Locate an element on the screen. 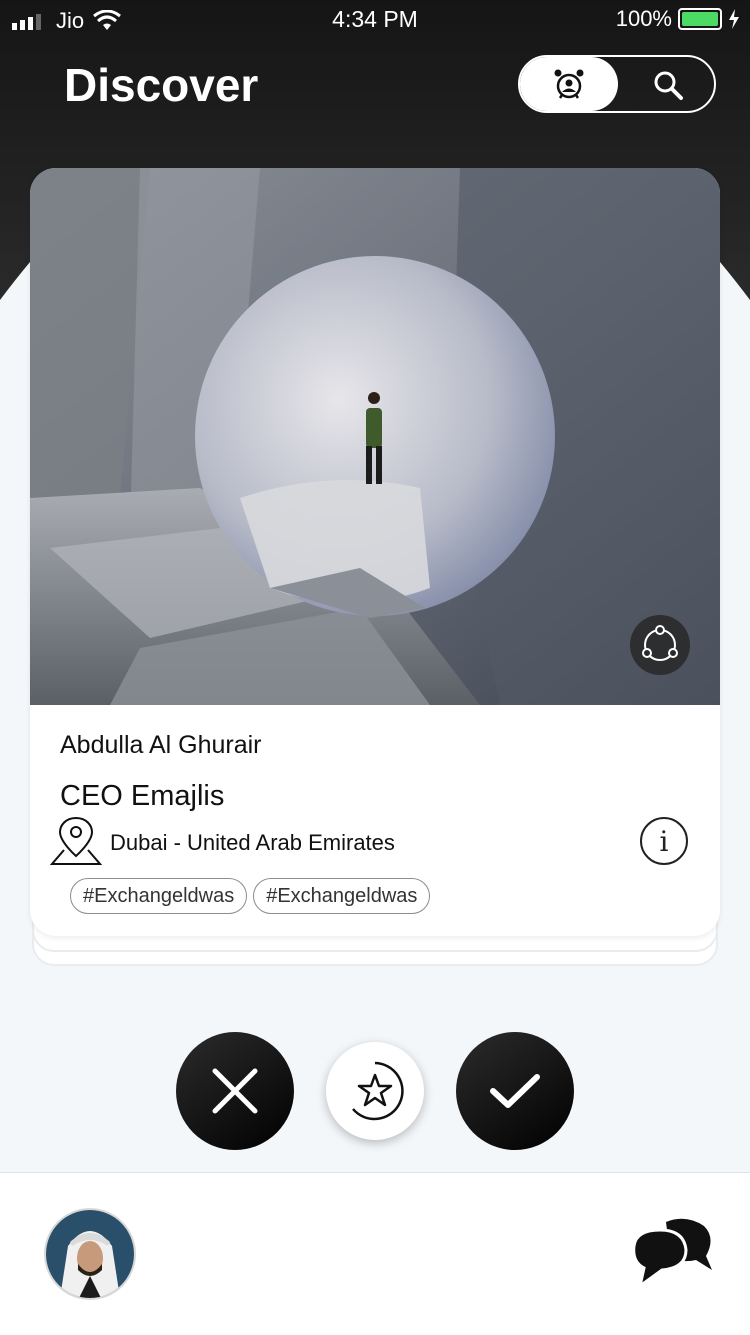  profile-location: Dubai - United Arab Emirates is located at coordinates (252, 842).